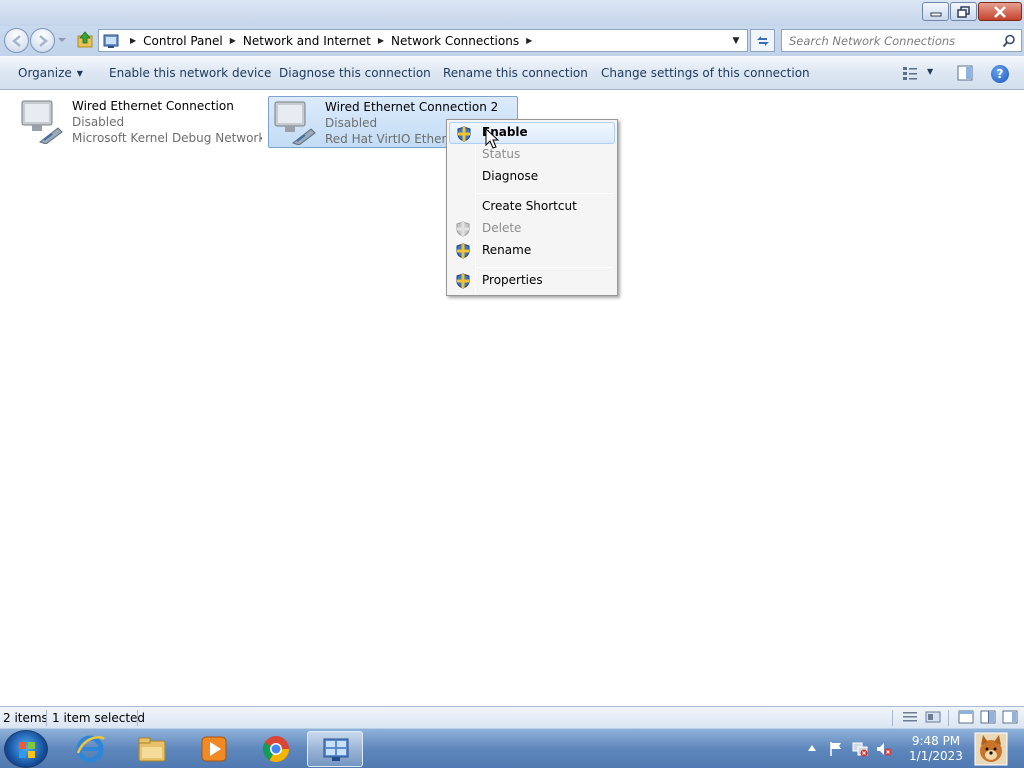  I want to click on restore-icon, so click(963, 11).